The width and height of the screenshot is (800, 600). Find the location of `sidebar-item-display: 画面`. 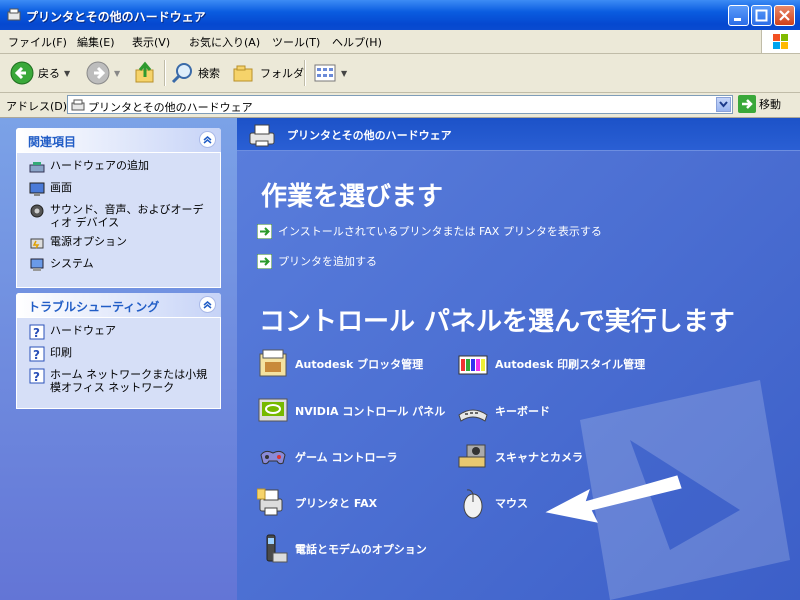

sidebar-item-display: 画面 is located at coordinates (120, 189).